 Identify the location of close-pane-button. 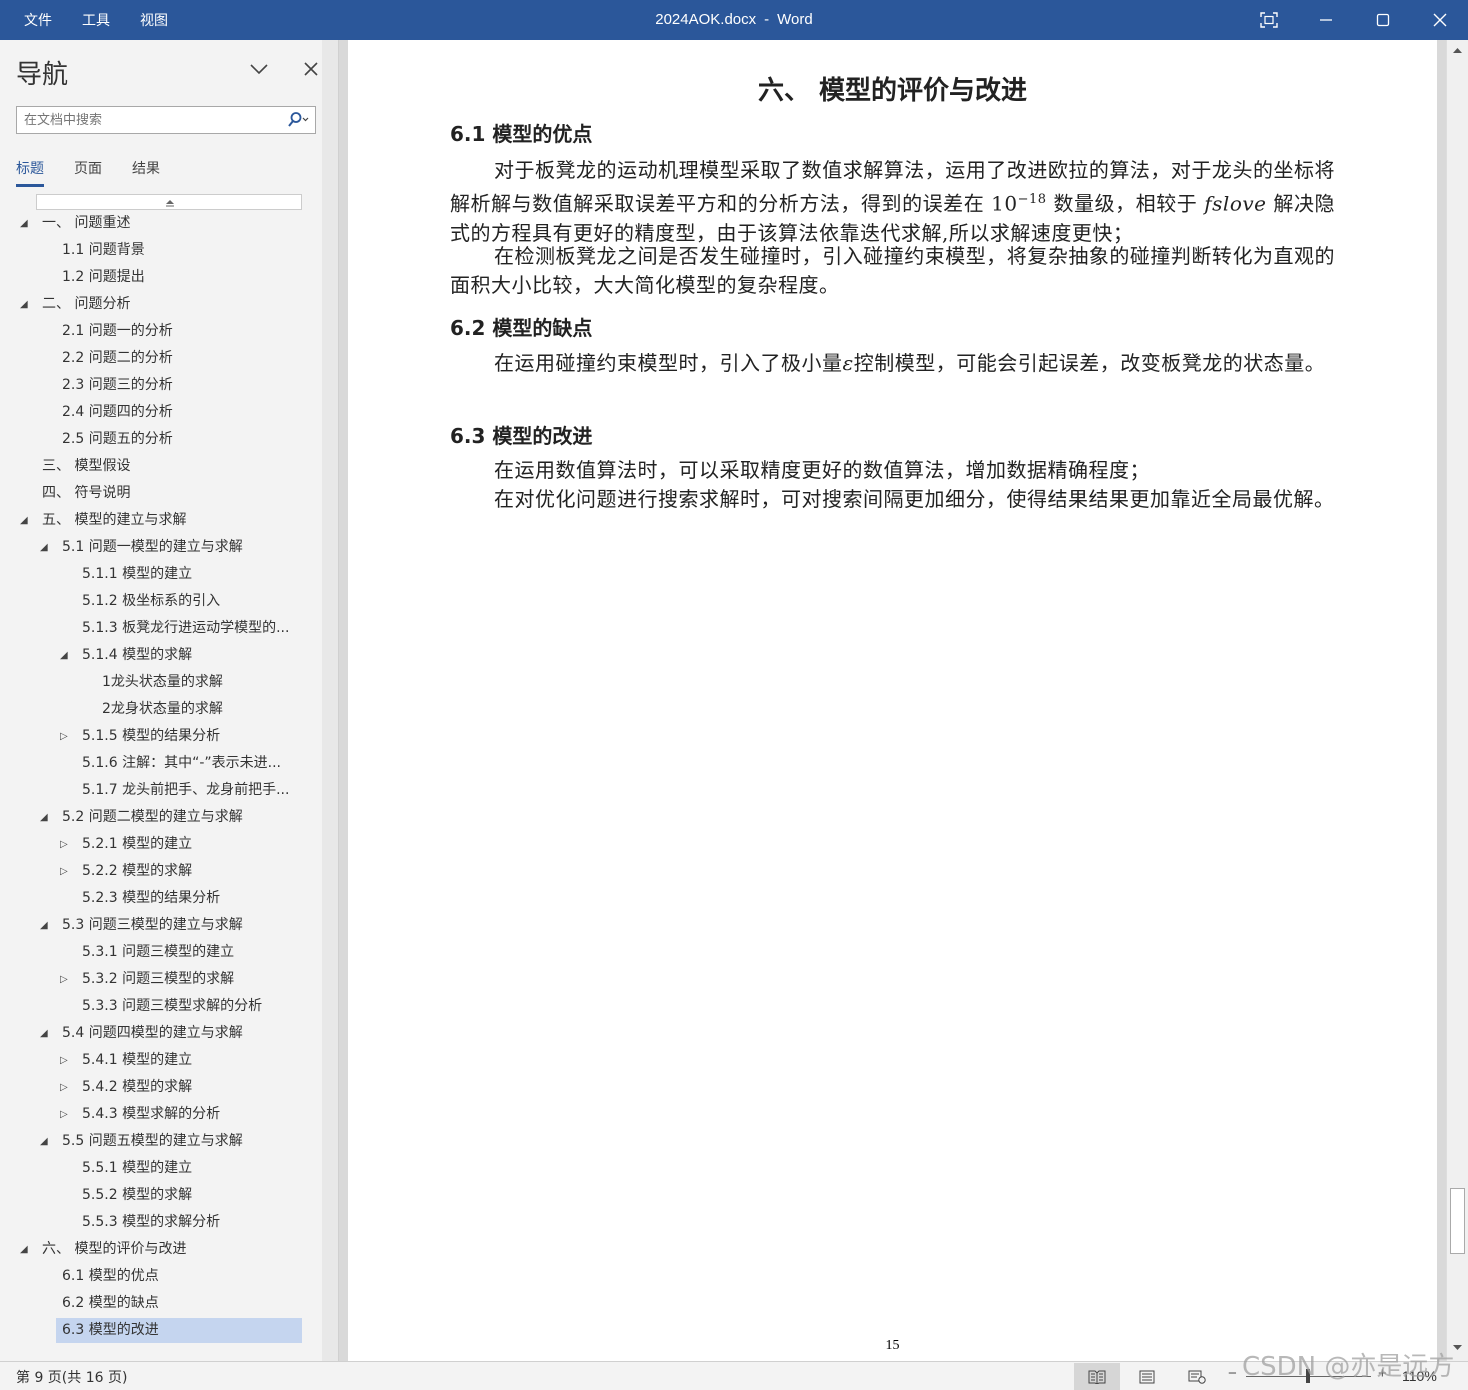
(311, 69).